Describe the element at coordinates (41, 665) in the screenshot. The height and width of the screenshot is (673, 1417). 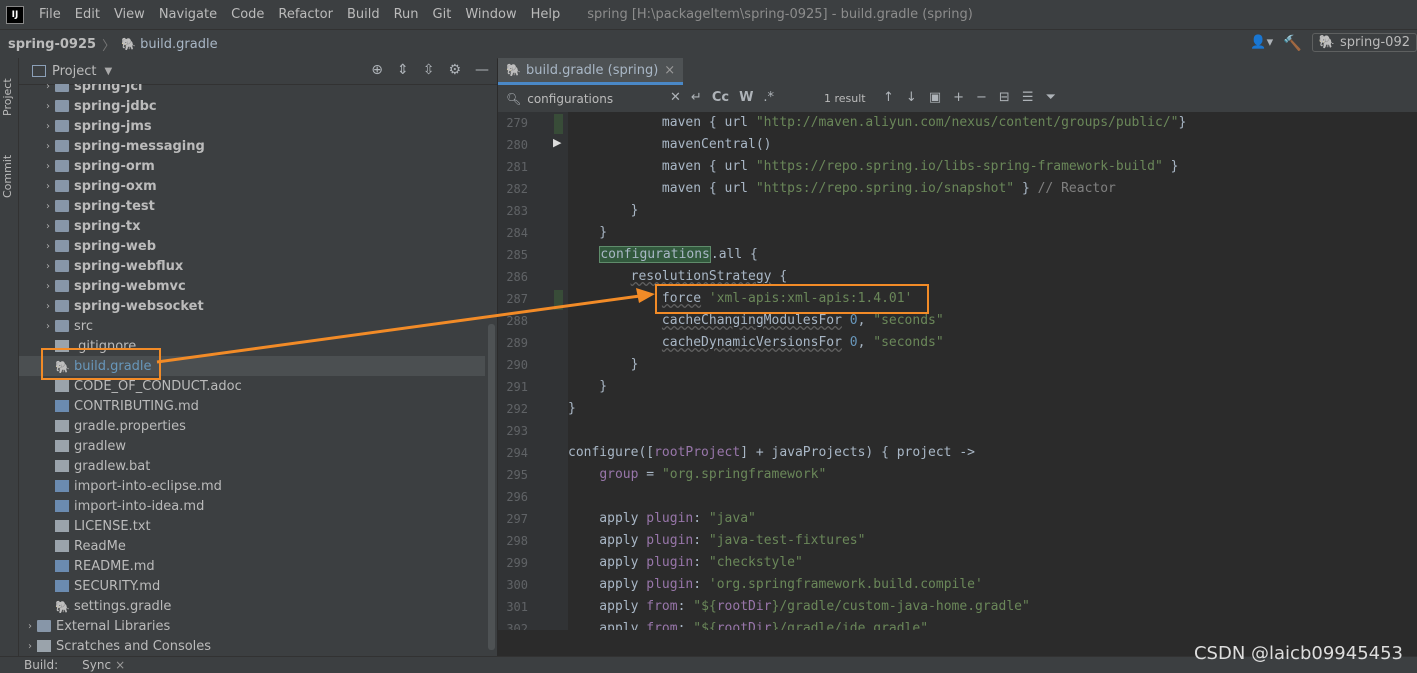
I see `build-tab: Build:` at that location.